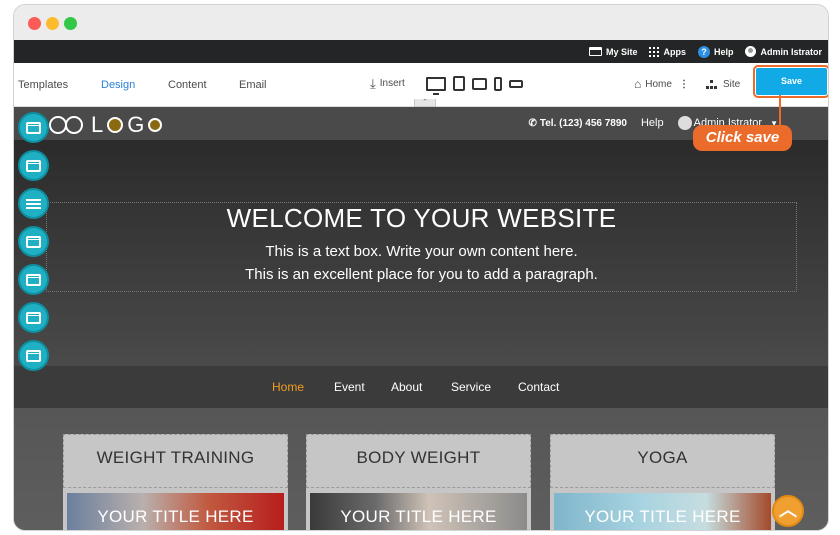  Describe the element at coordinates (34, 23) in the screenshot. I see `close-window-button` at that location.